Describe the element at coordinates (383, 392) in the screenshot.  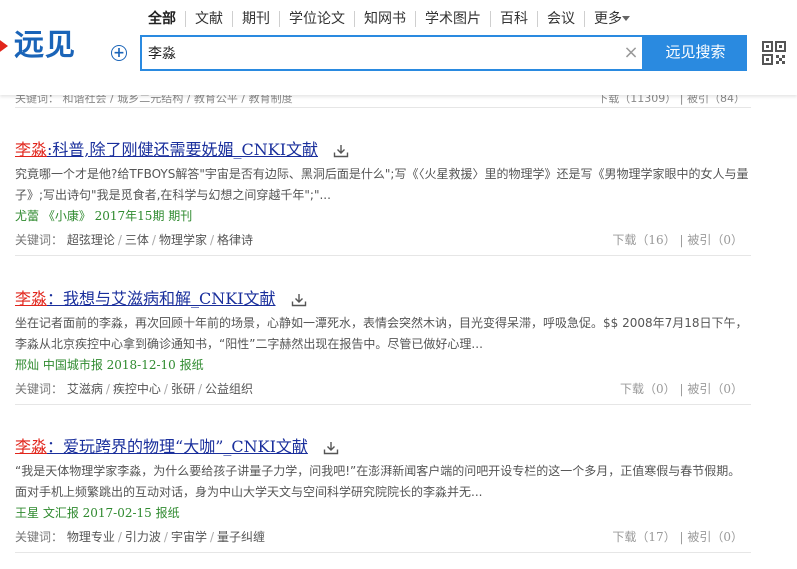
I see `keywords-row: 关键词： 艾滋病 / 疾控中心 / 张研 / 公益组织 下载（0） | 被引（0）` at that location.